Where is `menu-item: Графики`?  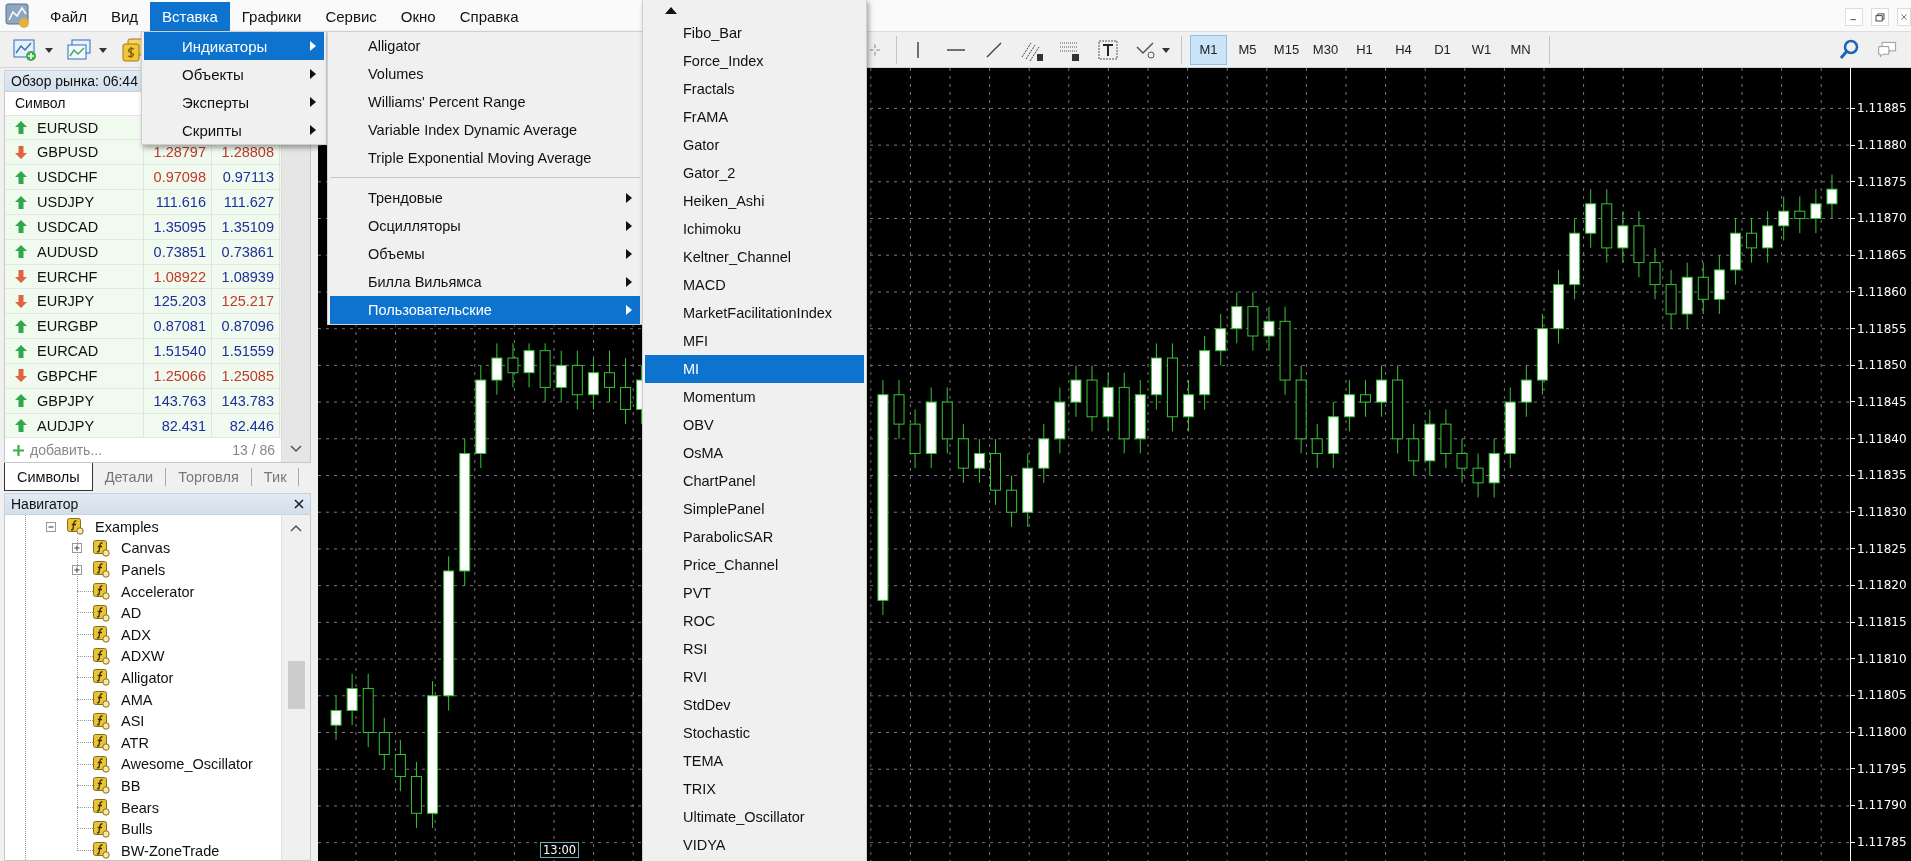 menu-item: Графики is located at coordinates (271, 16).